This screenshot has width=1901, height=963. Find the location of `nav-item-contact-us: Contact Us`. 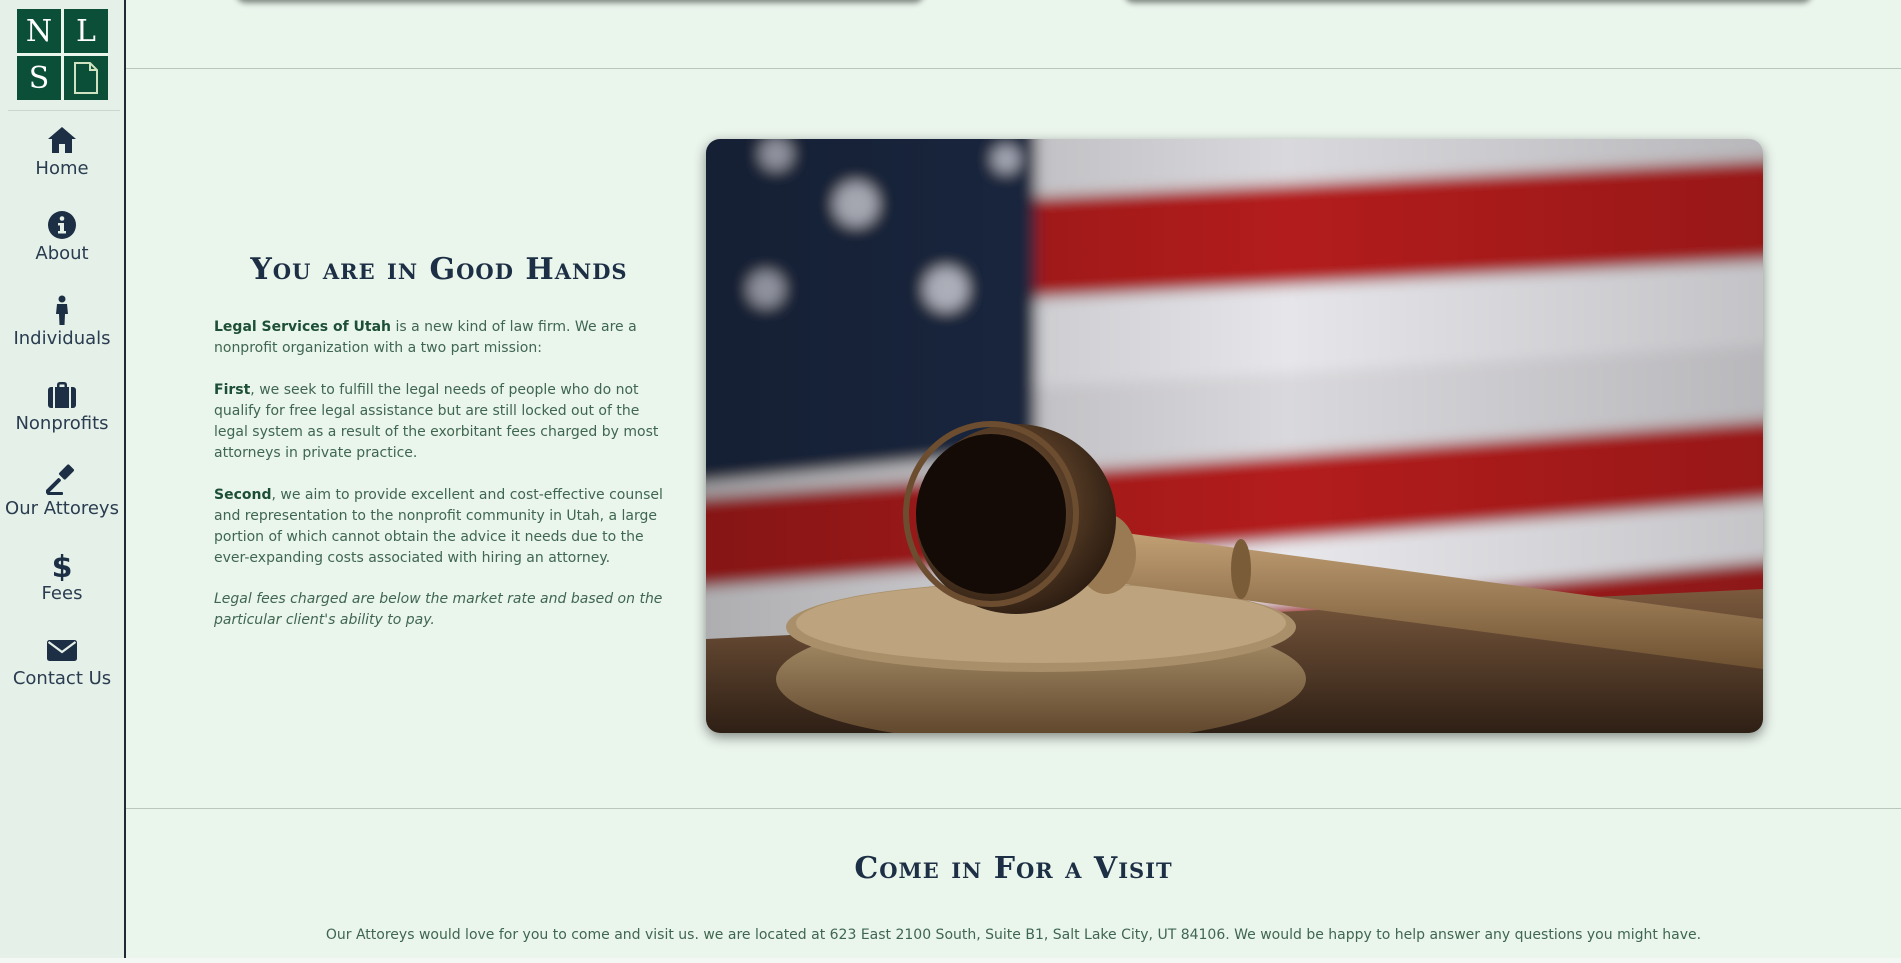

nav-item-contact-us: Contact Us is located at coordinates (62, 674).